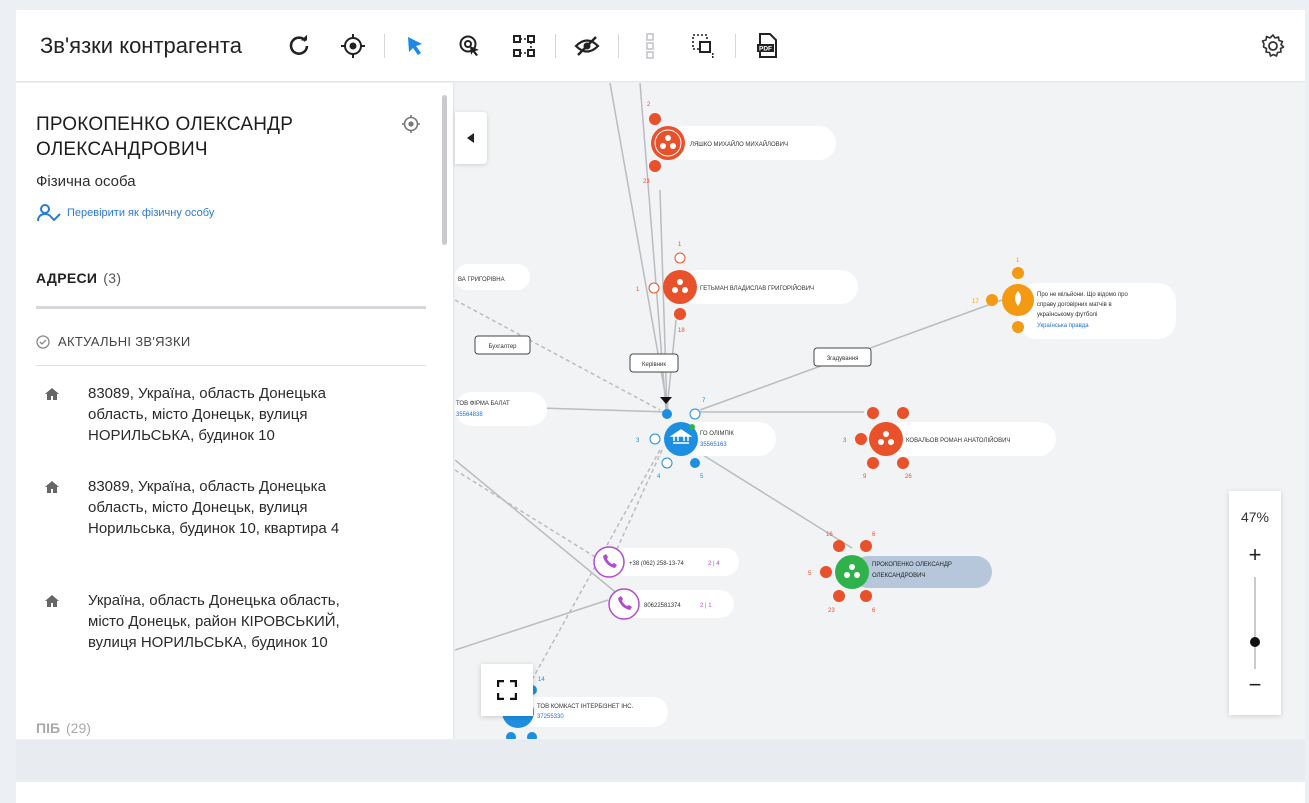 Image resolution: width=1309 pixels, height=803 pixels. Describe the element at coordinates (757, 288) in the screenshot. I see `node-label: ГЕТЬМАН ВЛАДИСЛАВ ГРИГОРІЙОВИЧ` at that location.